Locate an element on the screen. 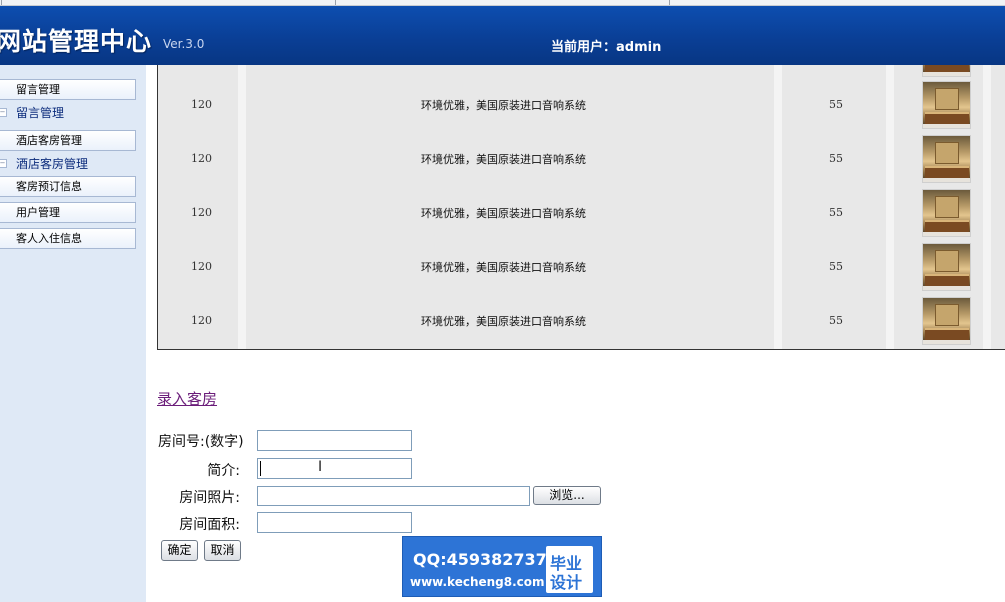 Image resolution: width=1005 pixels, height=602 pixels. sidebar-item-reservations: 客房预订信息 is located at coordinates (68, 186).